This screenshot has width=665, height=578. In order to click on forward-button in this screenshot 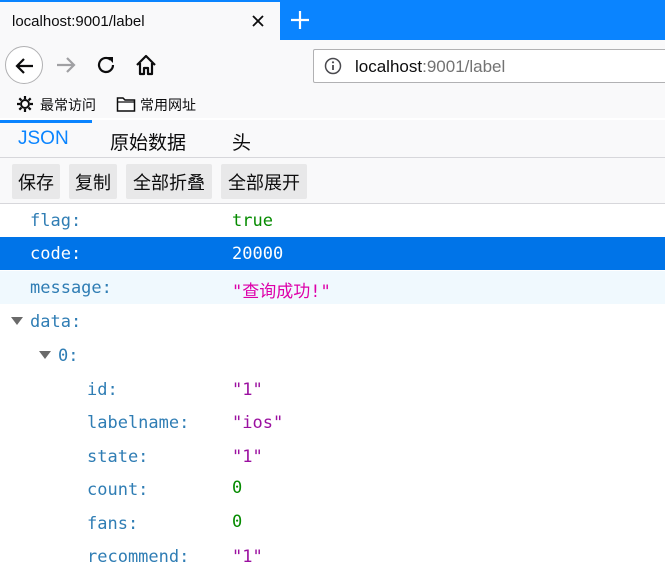, I will do `click(66, 65)`.